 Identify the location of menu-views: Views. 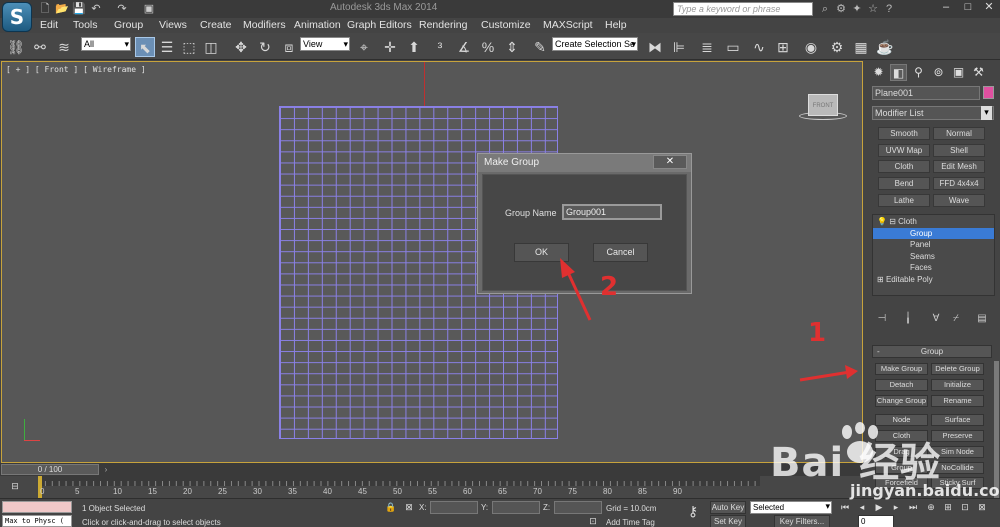
(173, 25).